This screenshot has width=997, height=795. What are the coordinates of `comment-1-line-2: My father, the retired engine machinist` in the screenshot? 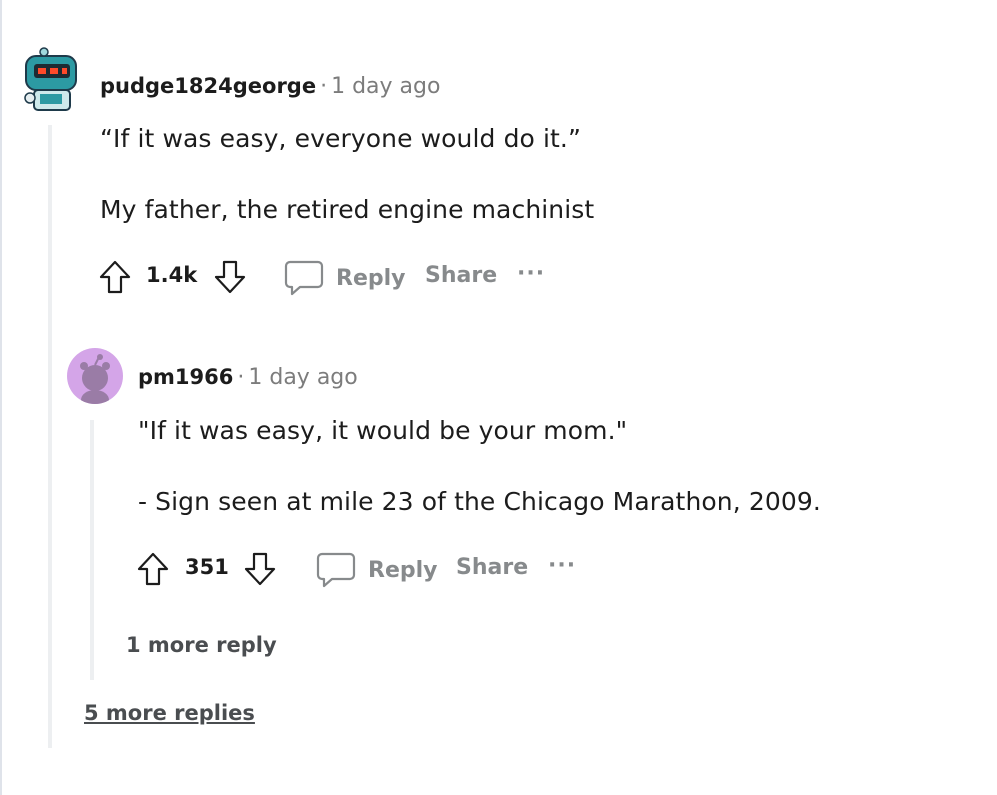 It's located at (347, 209).